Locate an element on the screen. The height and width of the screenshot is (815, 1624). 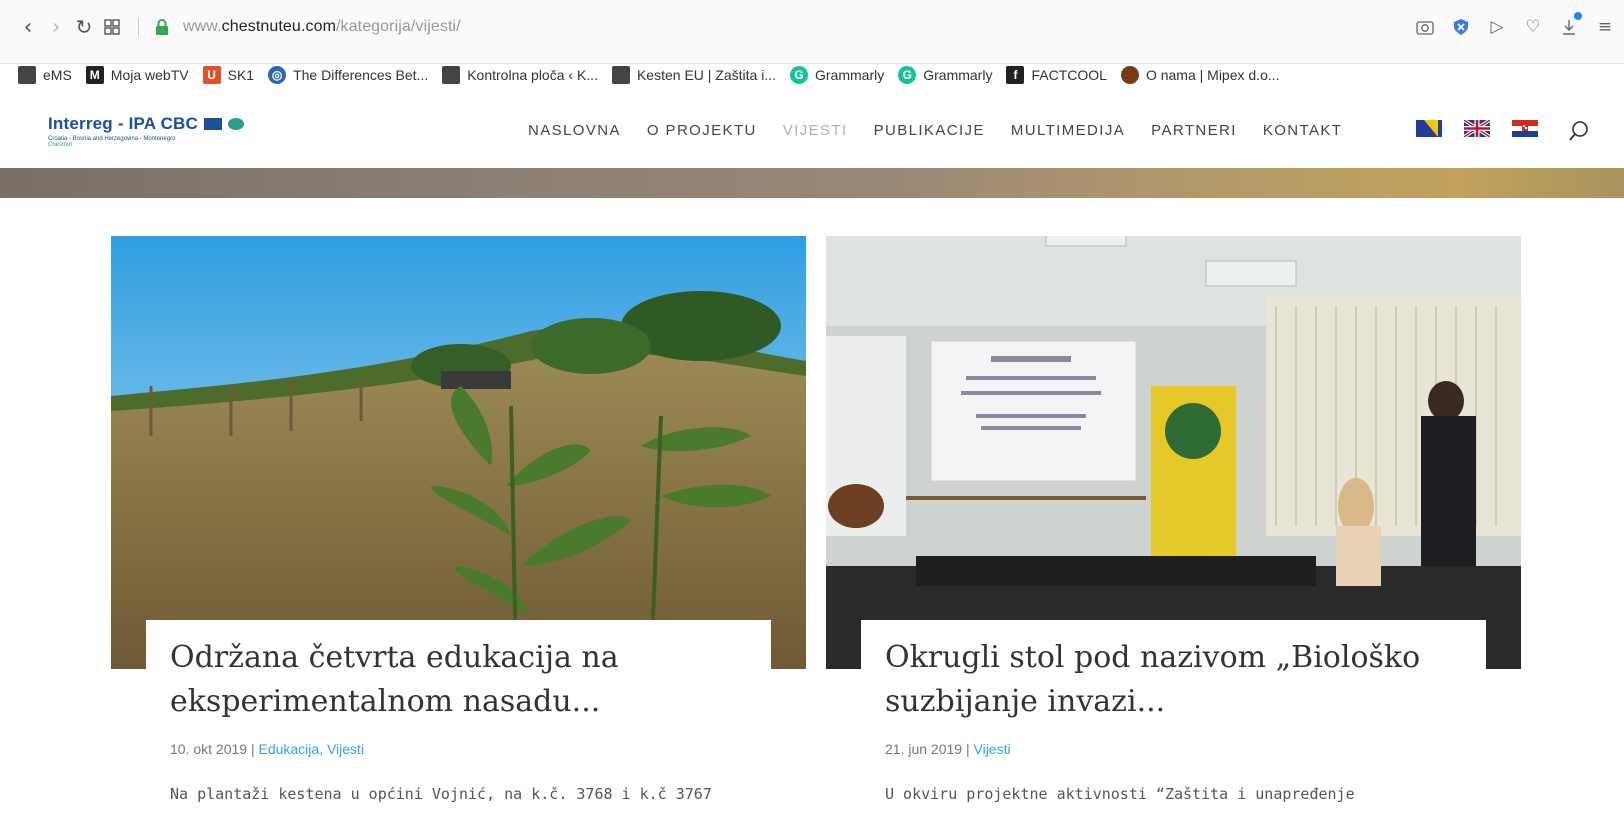
menu-item-vijesti: VIJESTI is located at coordinates (815, 130).